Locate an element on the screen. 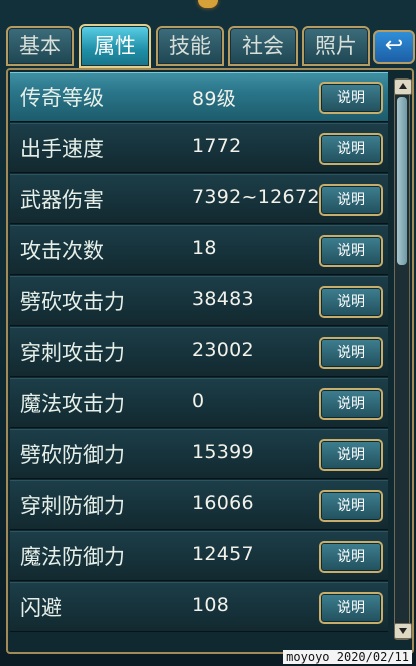 Image resolution: width=416 pixels, height=666 pixels. tab-basic: 基本 is located at coordinates (40, 46).